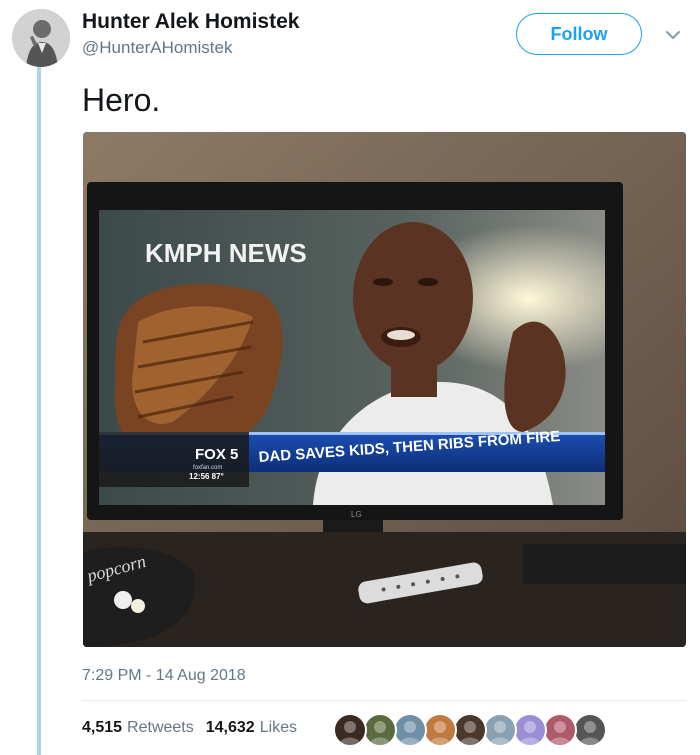 This screenshot has width=700, height=755. I want to click on follow-button: Follow, so click(579, 34).